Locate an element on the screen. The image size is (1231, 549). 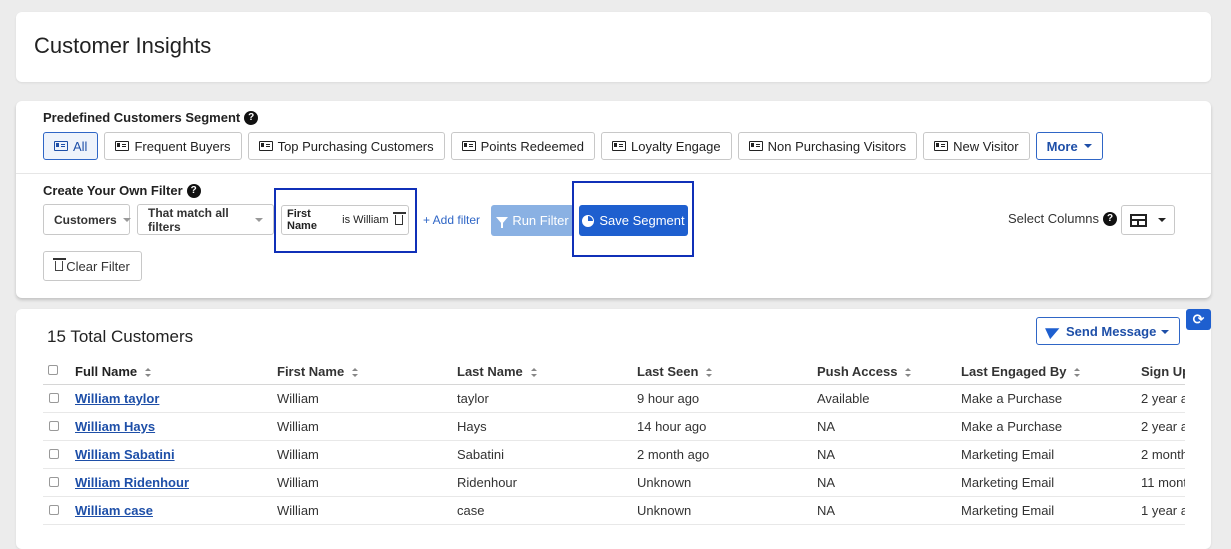
last-name-cell: Sabatini is located at coordinates (480, 454).